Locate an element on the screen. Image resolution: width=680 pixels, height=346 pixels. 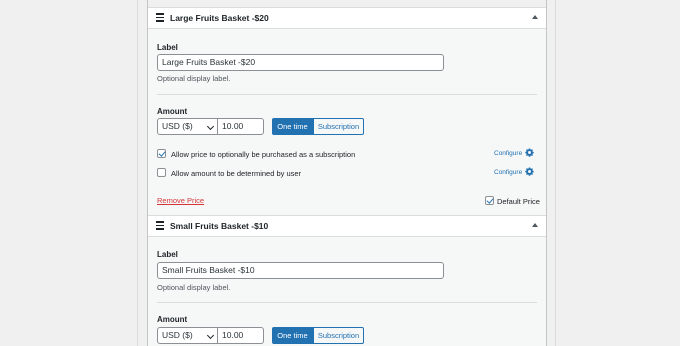
content-left-border is located at coordinates (137, 173).